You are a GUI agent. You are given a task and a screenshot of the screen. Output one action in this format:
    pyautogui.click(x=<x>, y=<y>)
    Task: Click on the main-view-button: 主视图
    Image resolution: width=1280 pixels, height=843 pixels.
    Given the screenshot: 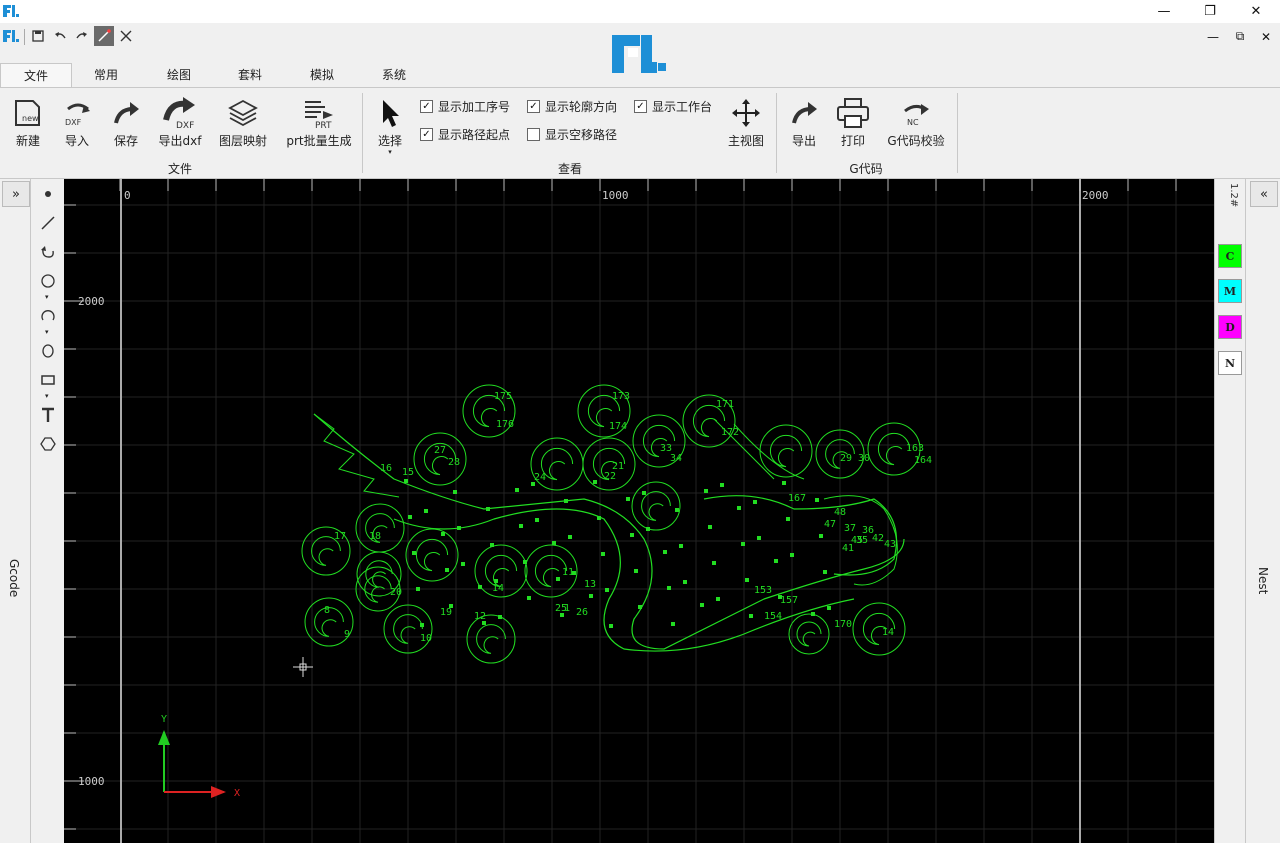 What is the action you would take?
    pyautogui.click(x=746, y=122)
    